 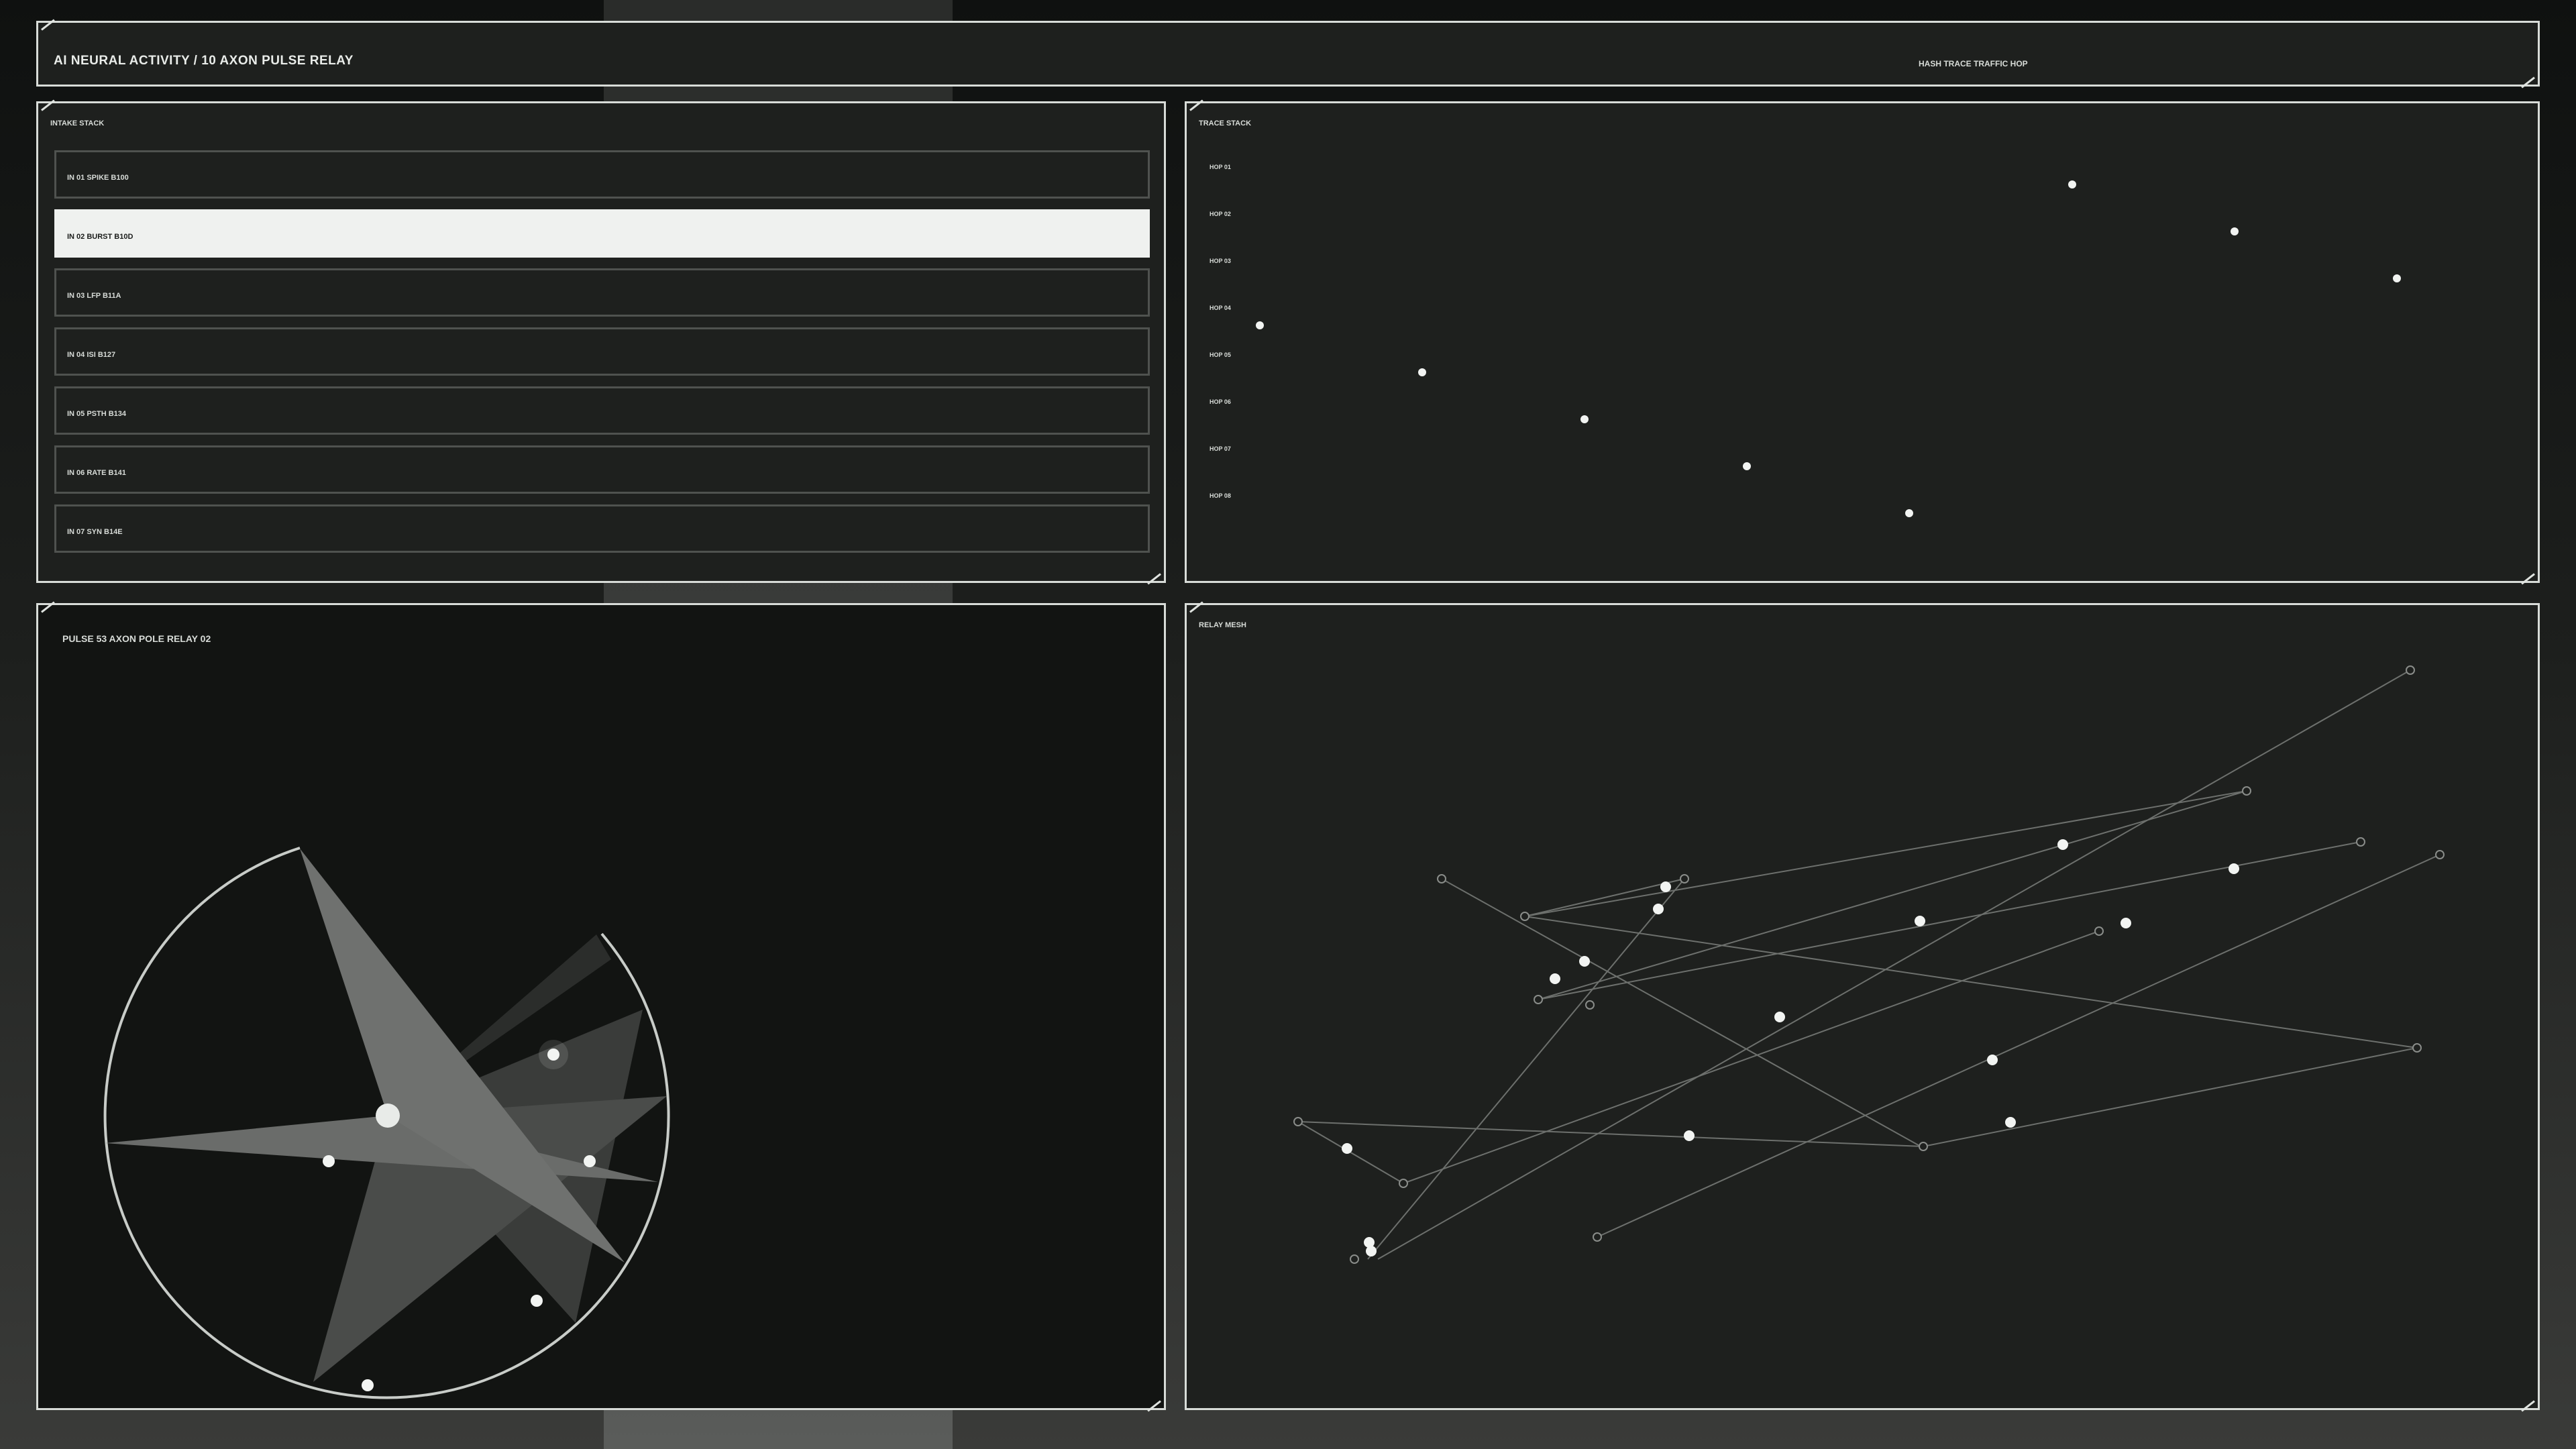 What do you see at coordinates (602, 292) in the screenshot?
I see `intake-row: IN 03 LFP B11A` at bounding box center [602, 292].